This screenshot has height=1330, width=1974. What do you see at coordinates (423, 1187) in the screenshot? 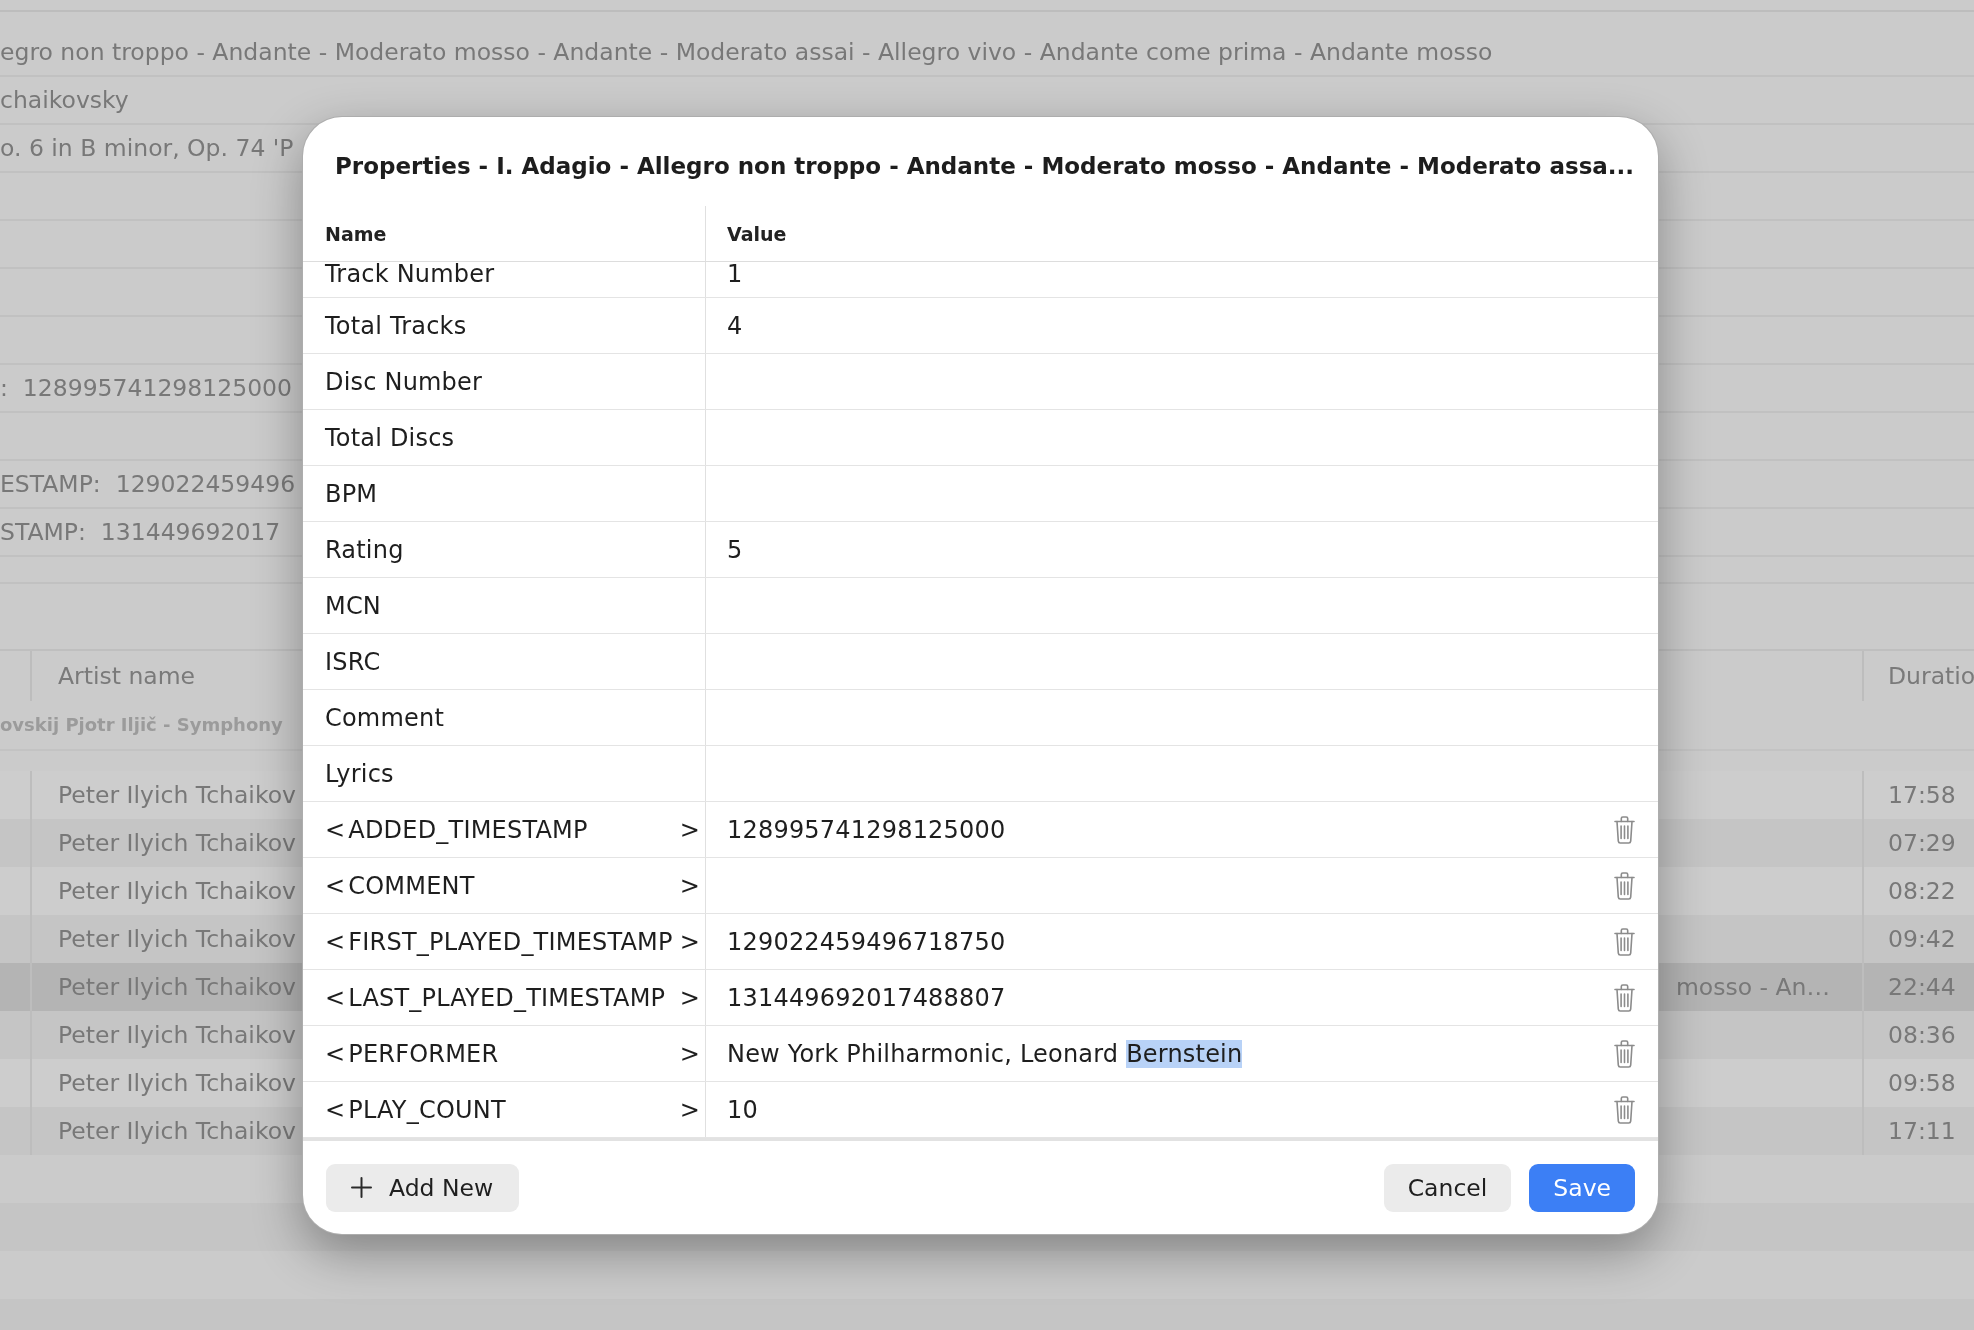
I see `add-new-button: Add New` at bounding box center [423, 1187].